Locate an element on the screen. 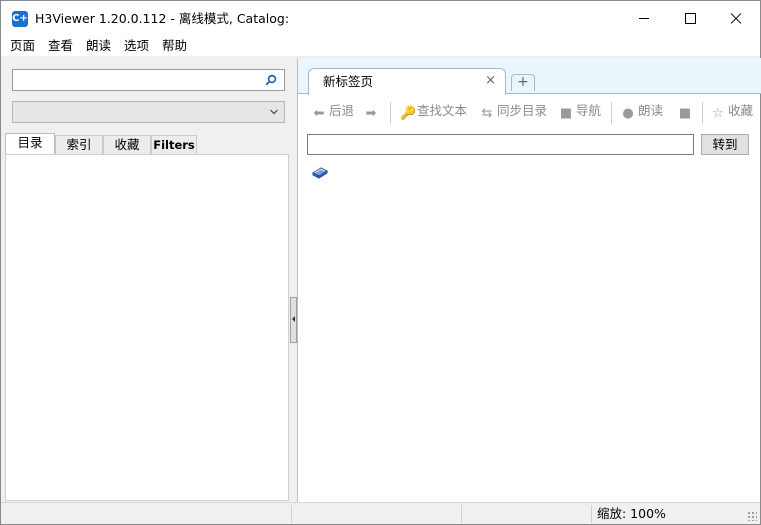 The width and height of the screenshot is (761, 525). sync-toc-button: ⇆ 同步目录 is located at coordinates (513, 112).